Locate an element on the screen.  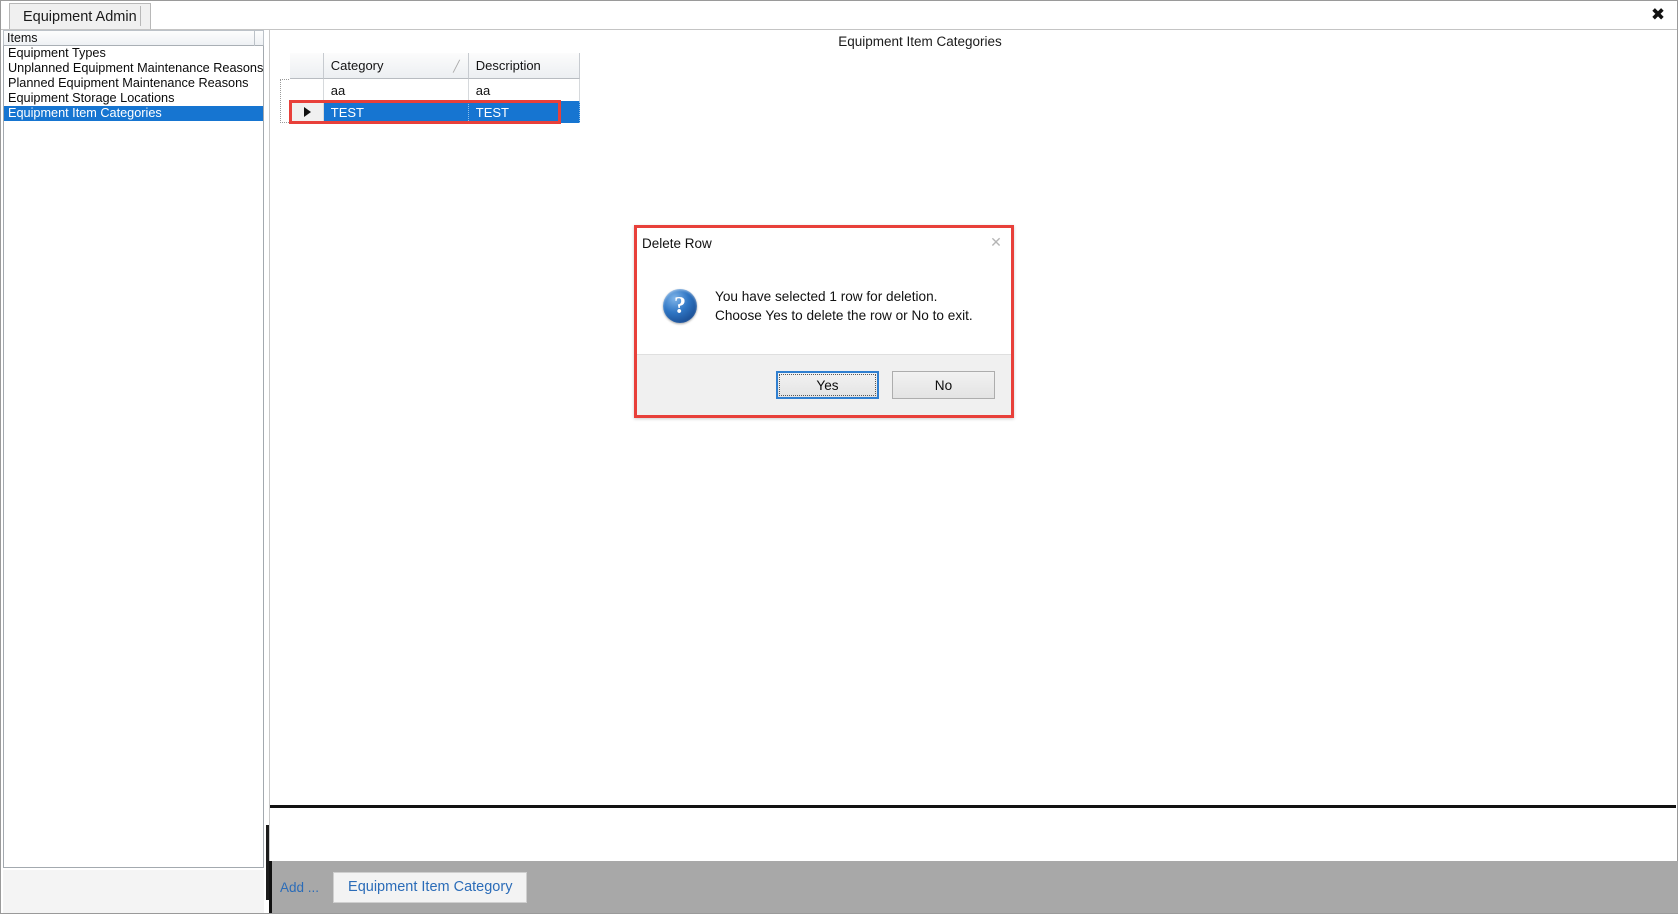
sidebar-item-storage-locations: Equipment Storage Locations is located at coordinates (133, 98).